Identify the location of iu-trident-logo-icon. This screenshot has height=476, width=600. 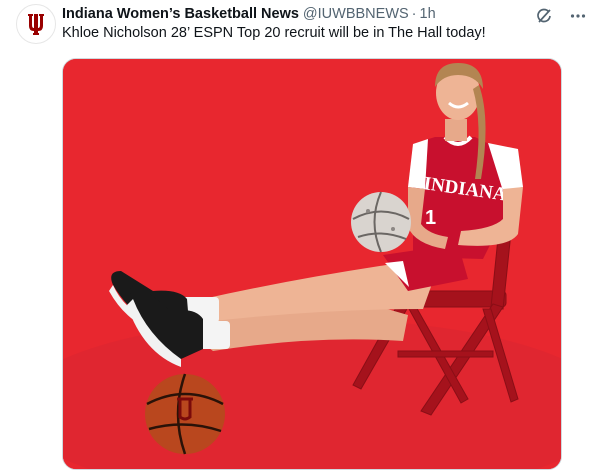
(36, 24).